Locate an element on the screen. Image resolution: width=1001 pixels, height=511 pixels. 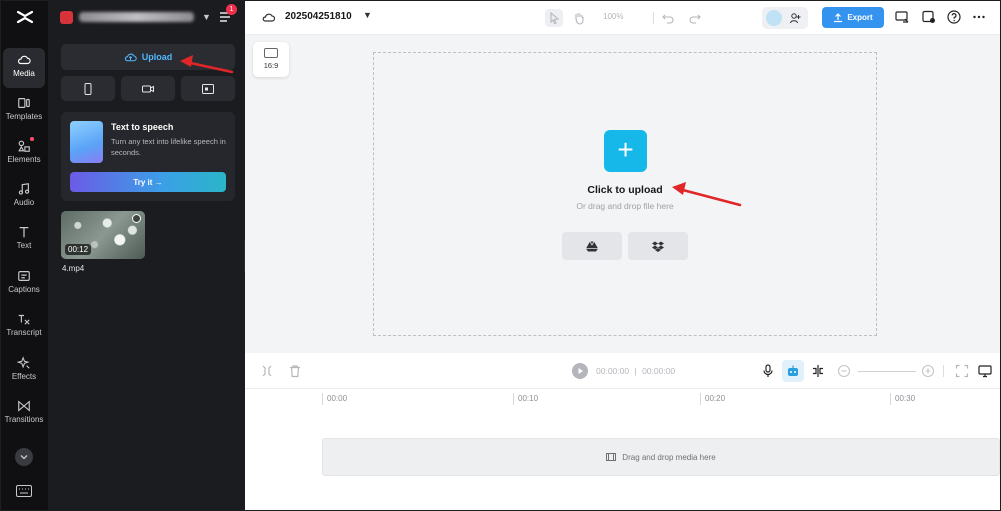
robot-icon is located at coordinates (793, 370).